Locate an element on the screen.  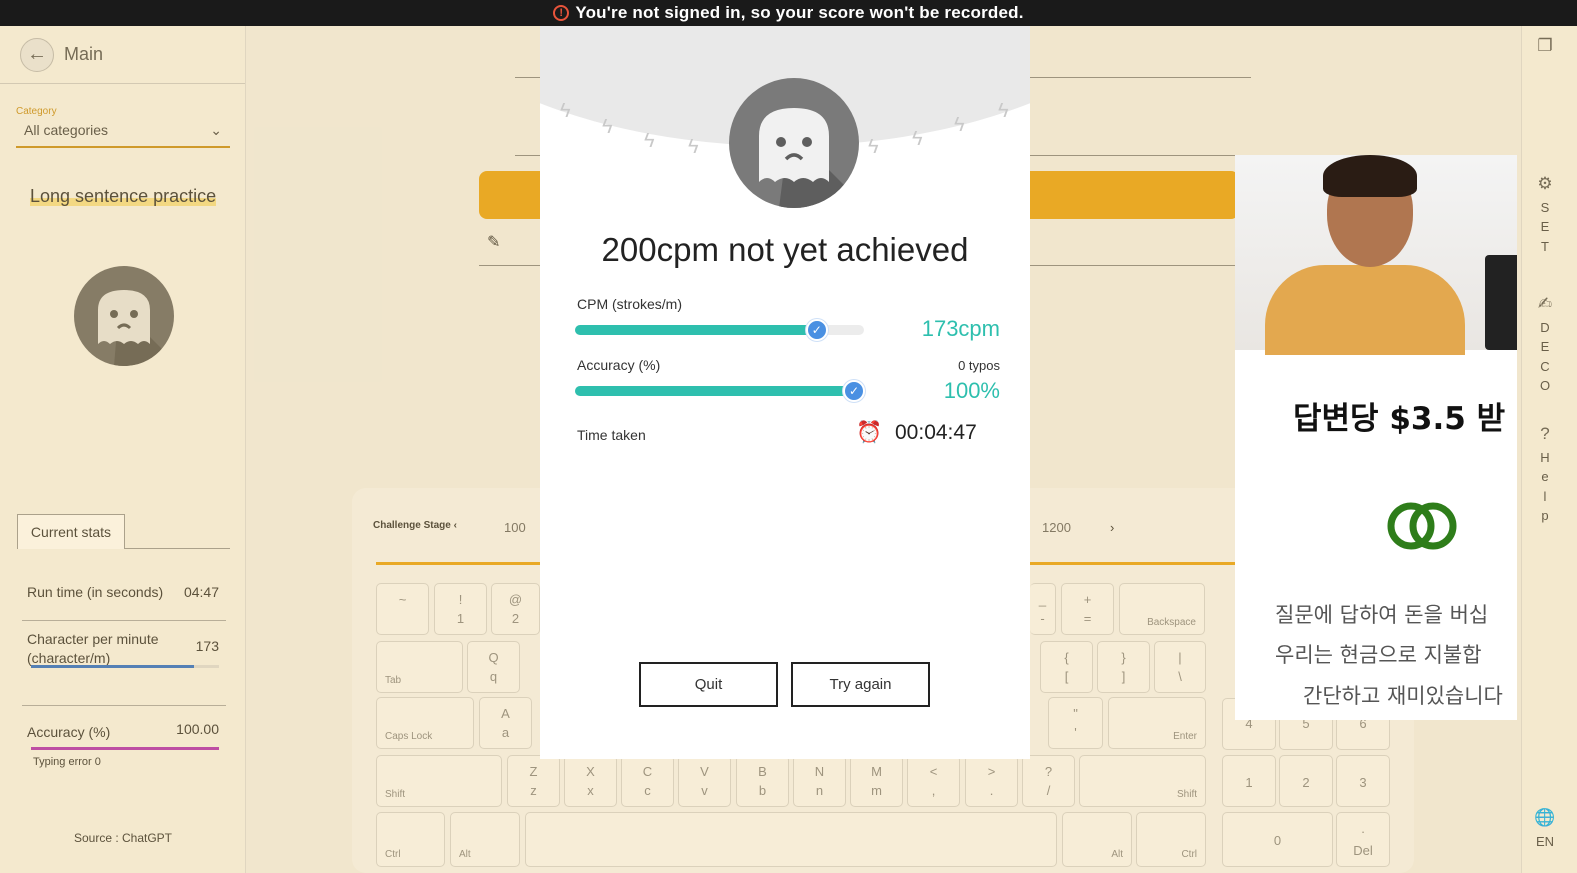
cpm-value: 173cpm is located at coordinates (960, 328).